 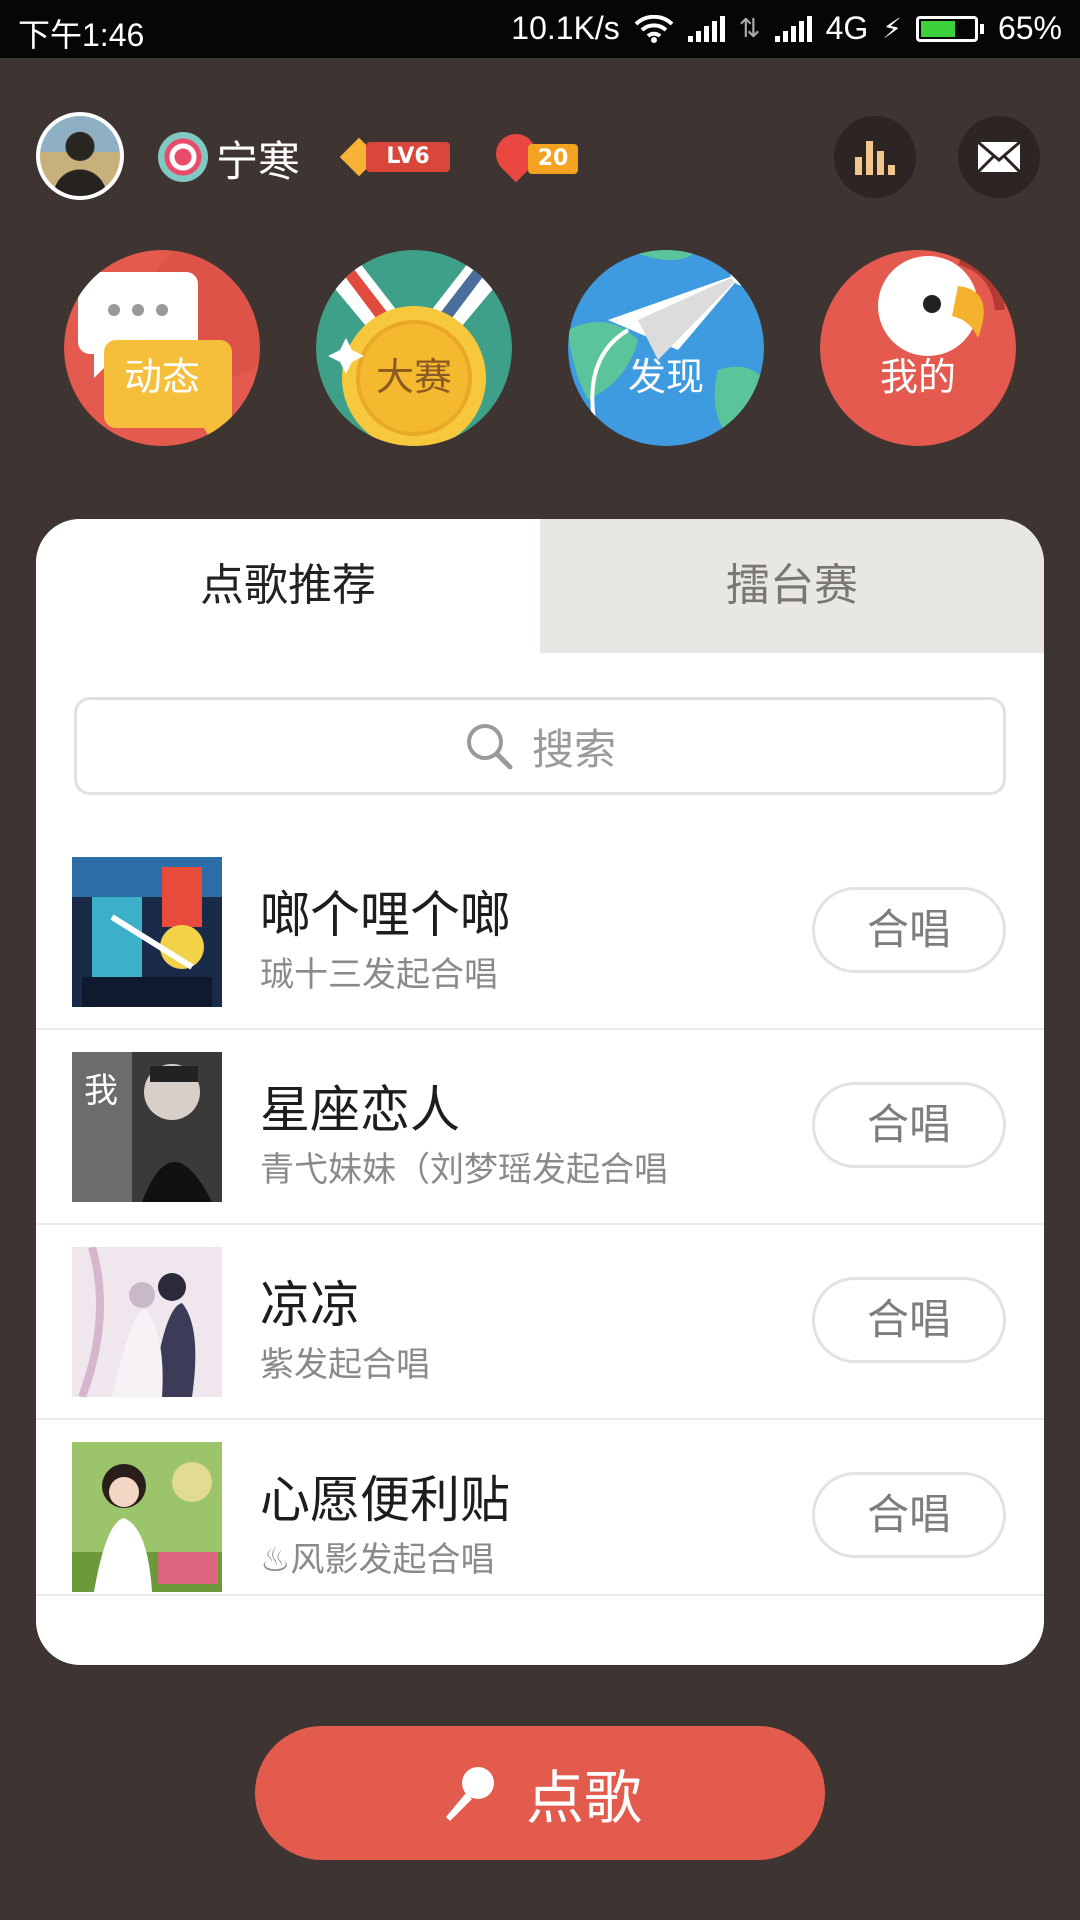 I want to click on status-right: 10.1K/s ⇅ 4G ⚡ 65%, so click(x=786, y=28).